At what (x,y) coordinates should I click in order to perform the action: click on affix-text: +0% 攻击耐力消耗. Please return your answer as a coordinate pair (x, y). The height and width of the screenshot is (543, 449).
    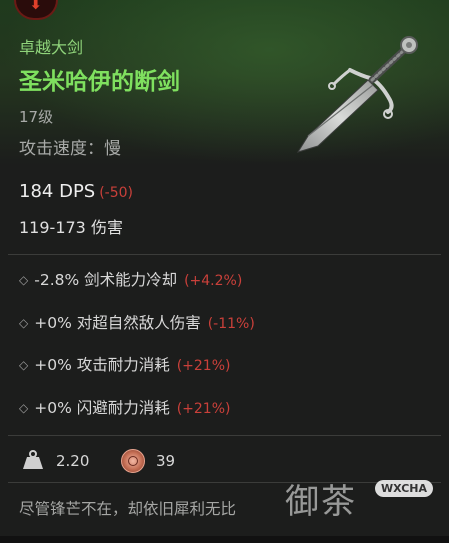
    Looking at the image, I should click on (102, 365).